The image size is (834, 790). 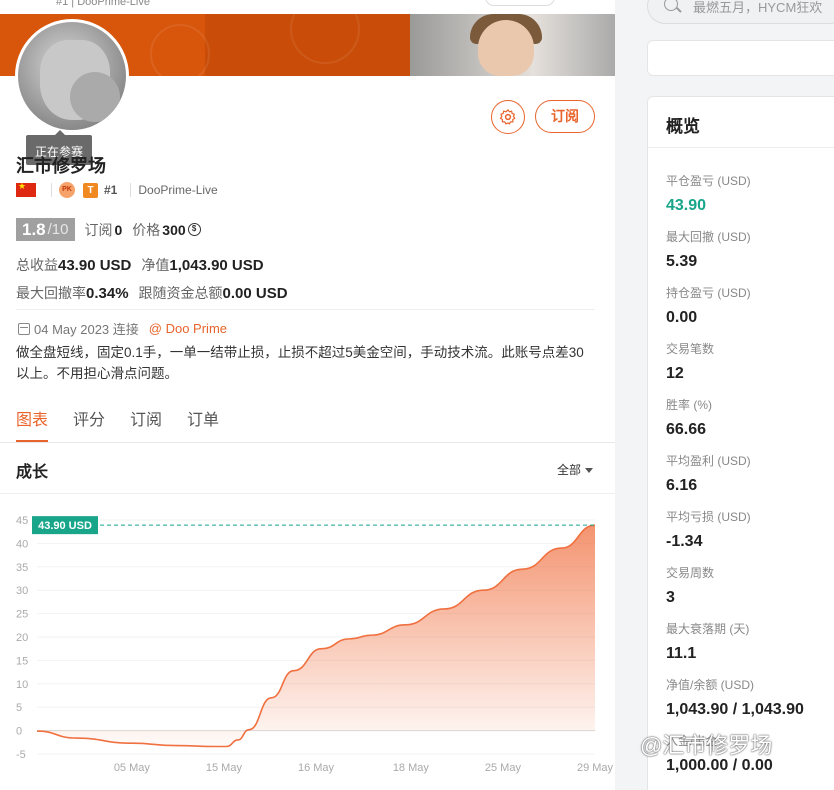 I want to click on overview-title: 概览, so click(x=683, y=126).